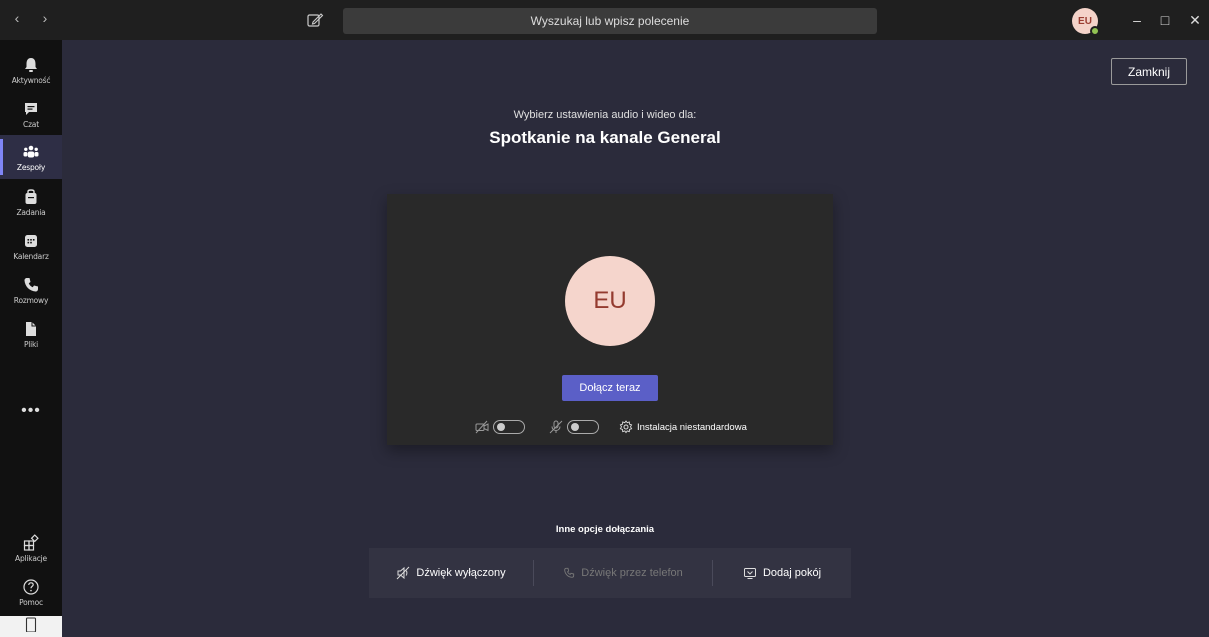 This screenshot has width=1209, height=637. I want to click on avatar-initials: EU, so click(610, 300).